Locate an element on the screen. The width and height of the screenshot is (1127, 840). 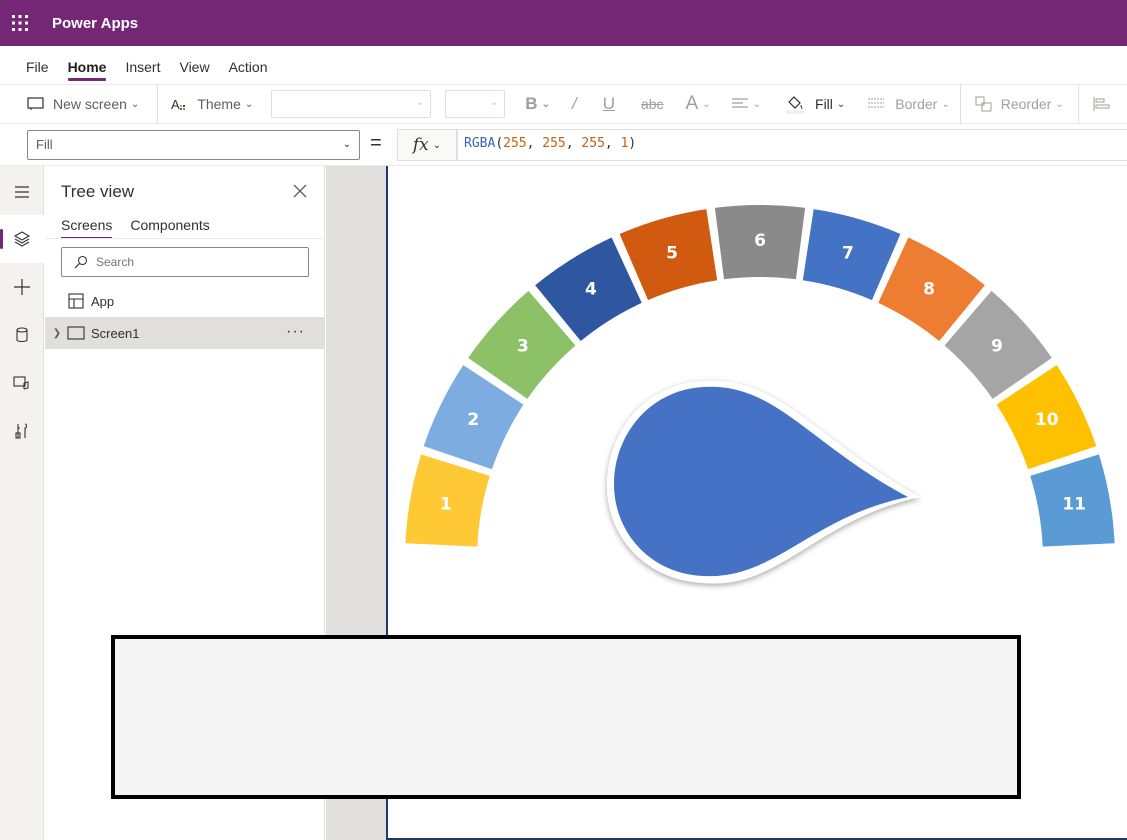
gauge-label-5: 5 is located at coordinates (672, 253).